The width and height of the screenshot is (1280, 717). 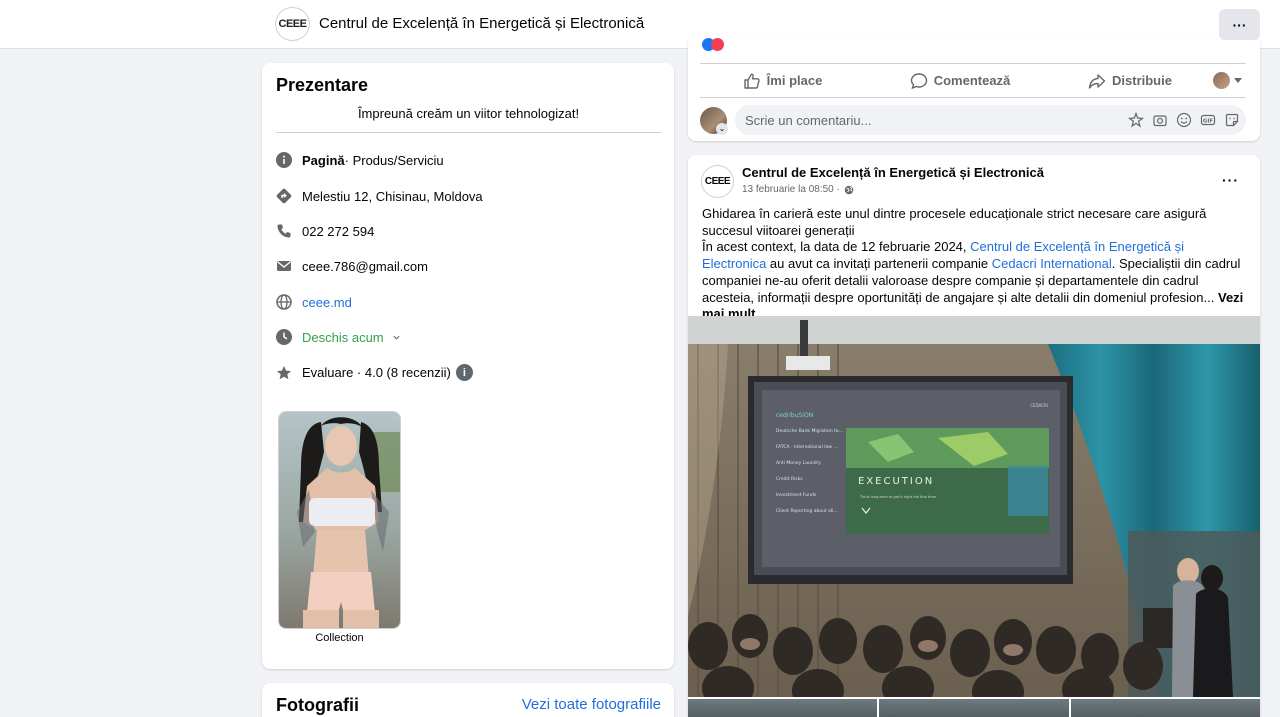 I want to click on category-value: · Produs/Serviciu, so click(x=394, y=160).